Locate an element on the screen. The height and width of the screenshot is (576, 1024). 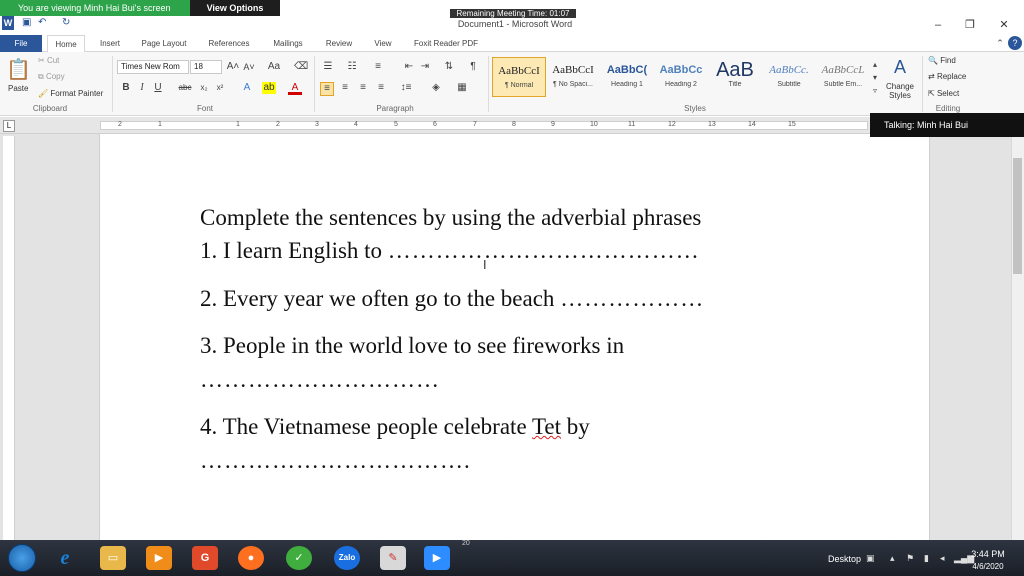
bold-icon: B is located at coordinates (126, 88).